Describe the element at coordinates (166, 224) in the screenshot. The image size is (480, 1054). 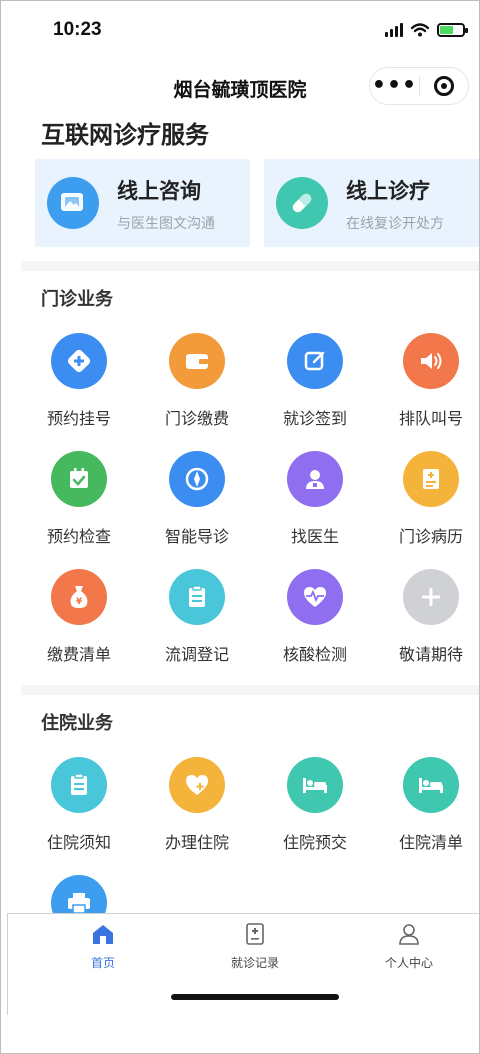
I see `online-consult-subtitle: 与医生图文沟通` at that location.